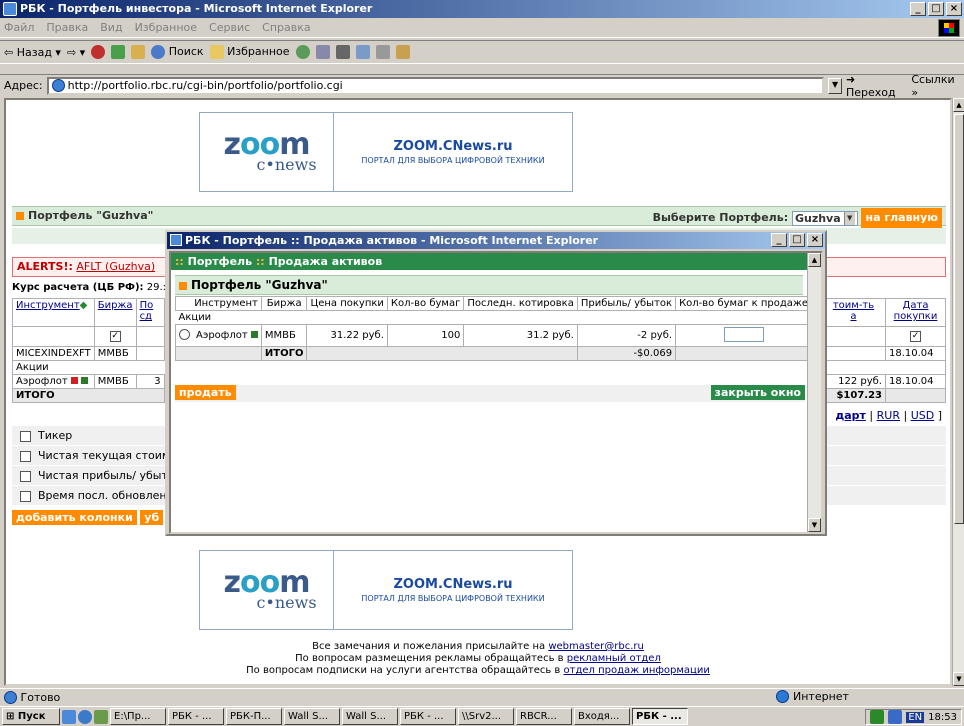 This screenshot has width=964, height=726. Describe the element at coordinates (888, 415) in the screenshot. I see `rur-link: RUR` at that location.